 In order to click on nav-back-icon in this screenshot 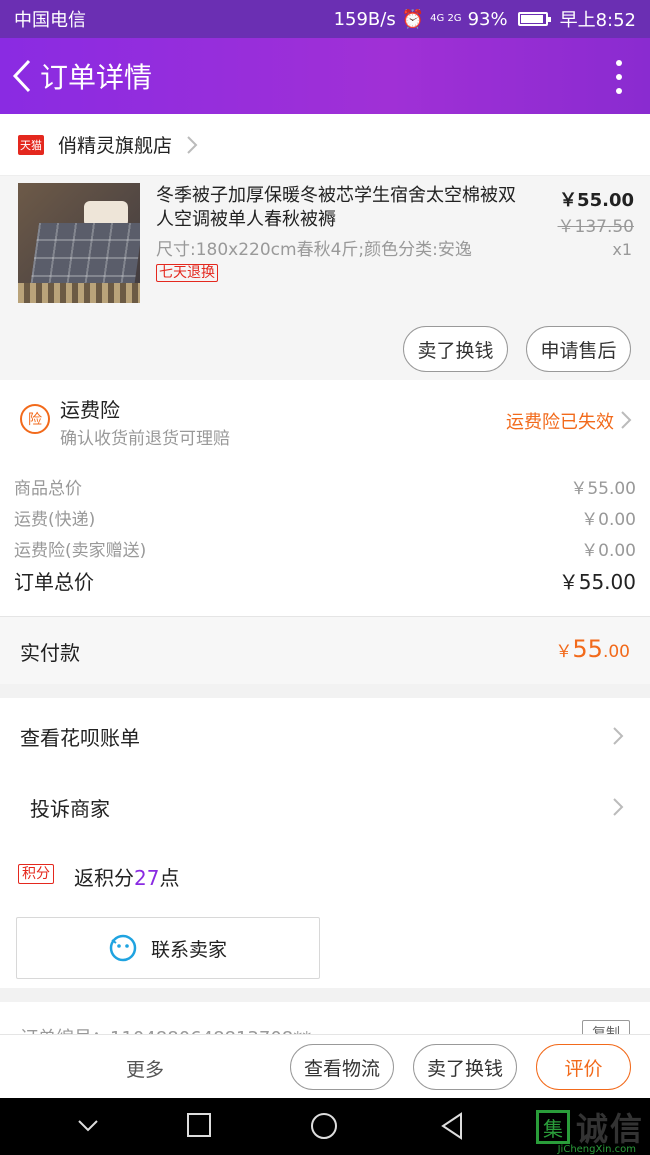, I will do `click(452, 1126)`.